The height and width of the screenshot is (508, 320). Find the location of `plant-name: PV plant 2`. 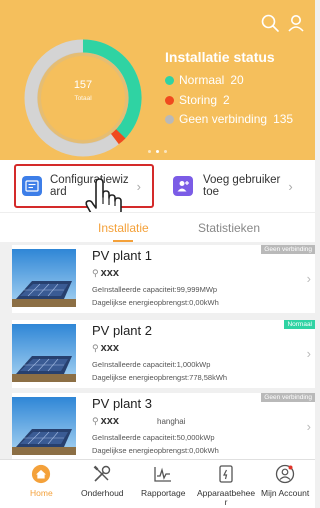

plant-name: PV plant 2 is located at coordinates (122, 330).